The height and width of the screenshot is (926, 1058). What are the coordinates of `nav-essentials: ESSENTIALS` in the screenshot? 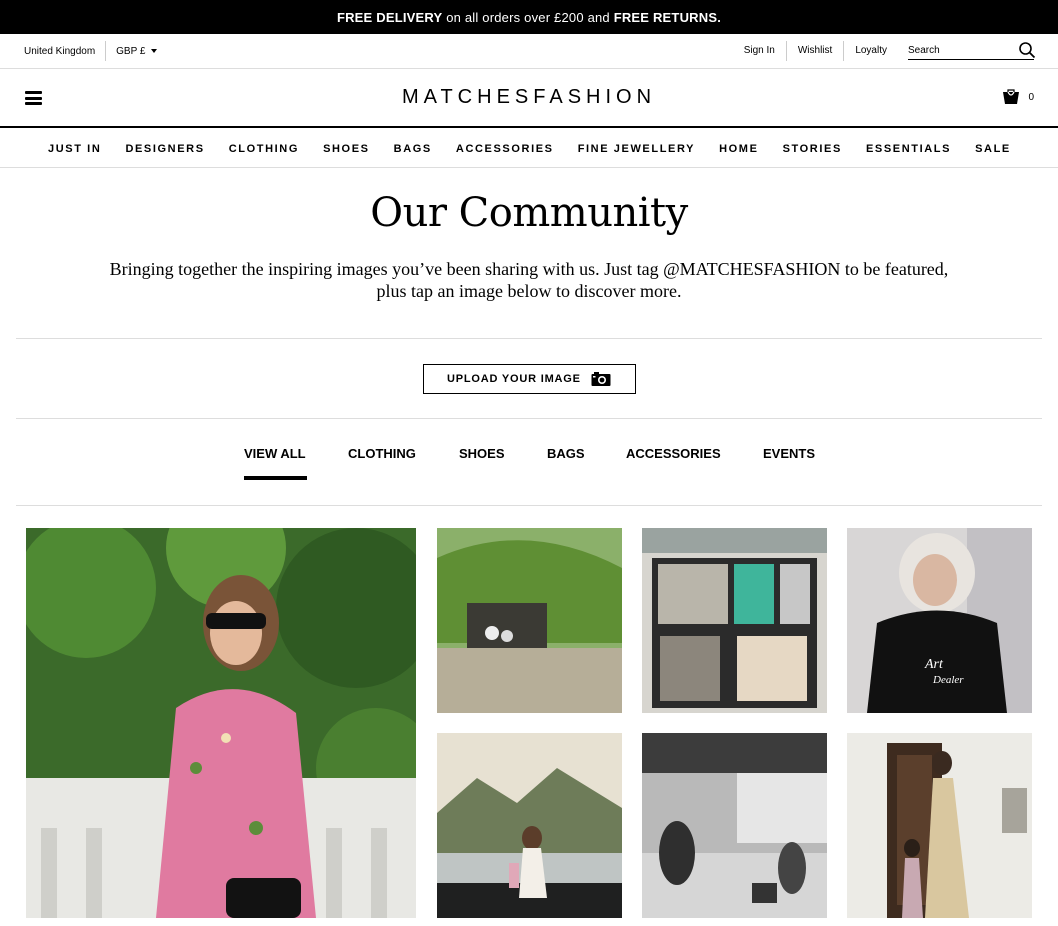 It's located at (908, 149).